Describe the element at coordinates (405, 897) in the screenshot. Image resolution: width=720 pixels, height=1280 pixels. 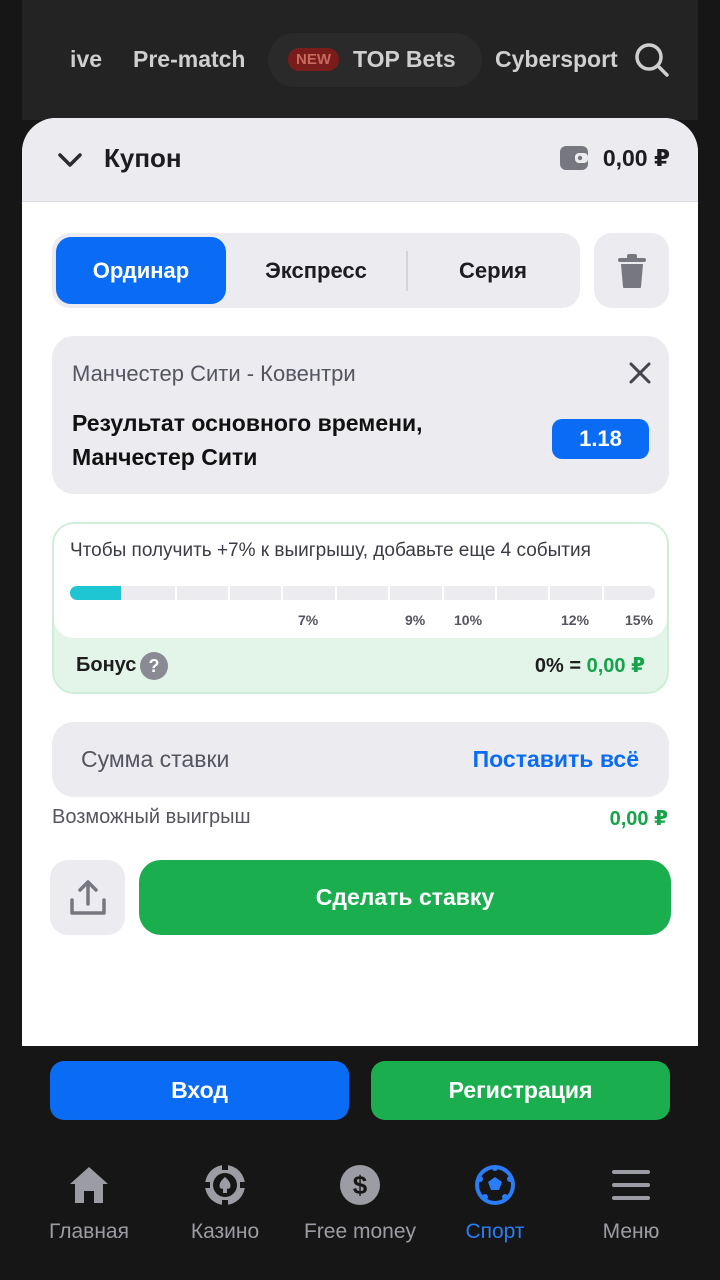
I see `place-bet-button: Сделать ставку` at that location.